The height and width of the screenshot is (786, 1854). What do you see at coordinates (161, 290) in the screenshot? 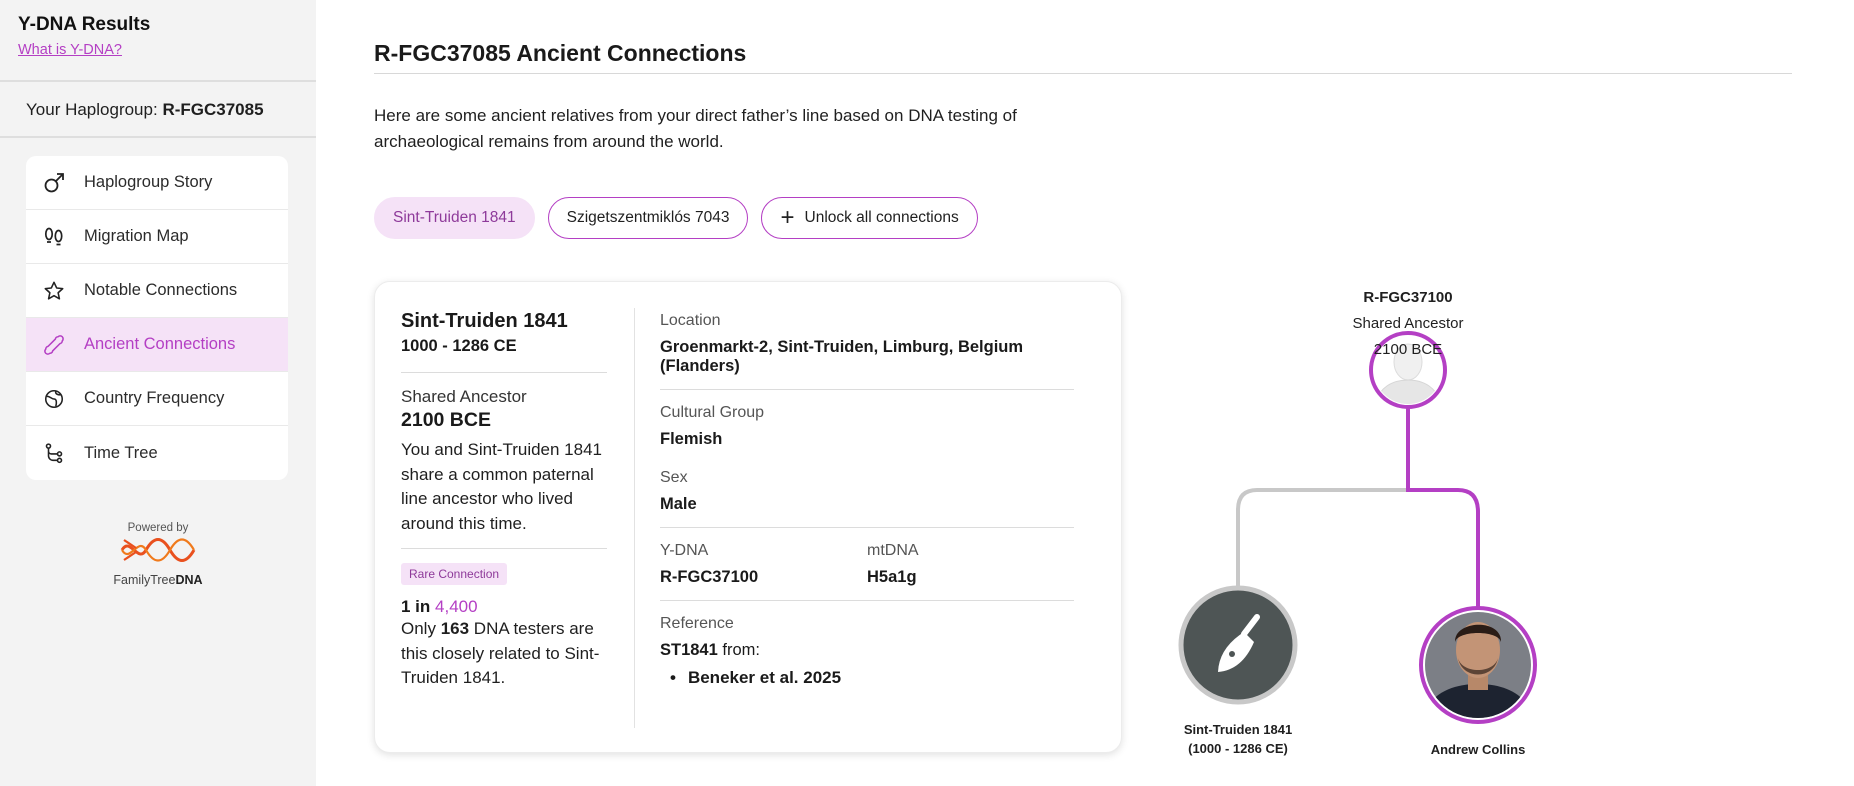
I see `sidebar-item-label: Notable Connections` at bounding box center [161, 290].